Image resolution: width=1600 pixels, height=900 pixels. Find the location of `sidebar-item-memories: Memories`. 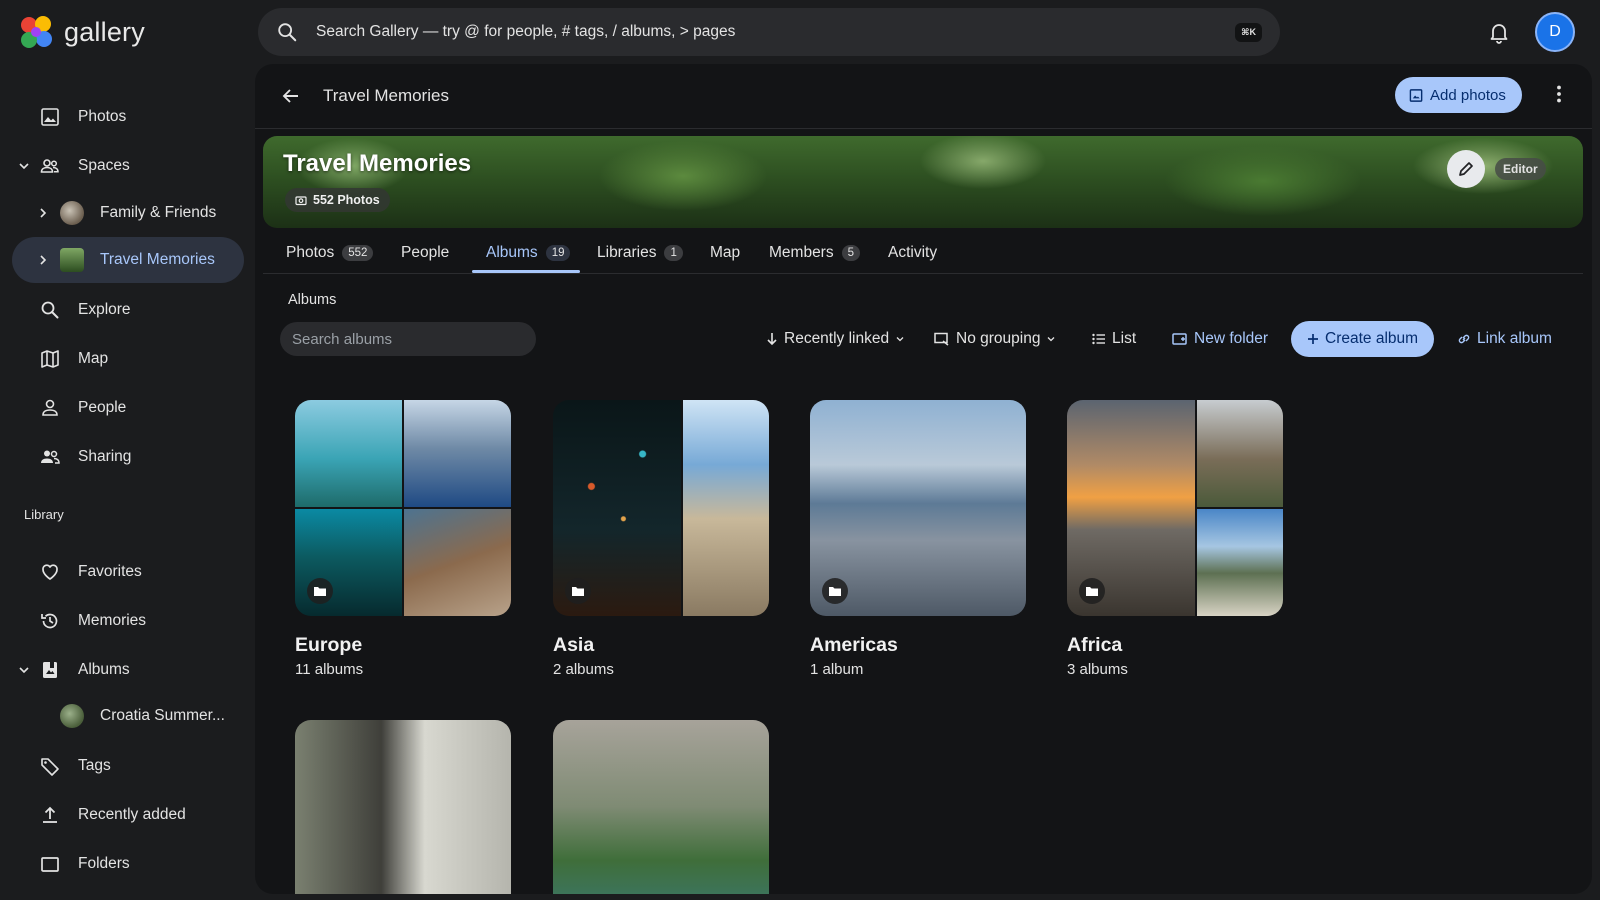

sidebar-item-memories: Memories is located at coordinates (128, 621).